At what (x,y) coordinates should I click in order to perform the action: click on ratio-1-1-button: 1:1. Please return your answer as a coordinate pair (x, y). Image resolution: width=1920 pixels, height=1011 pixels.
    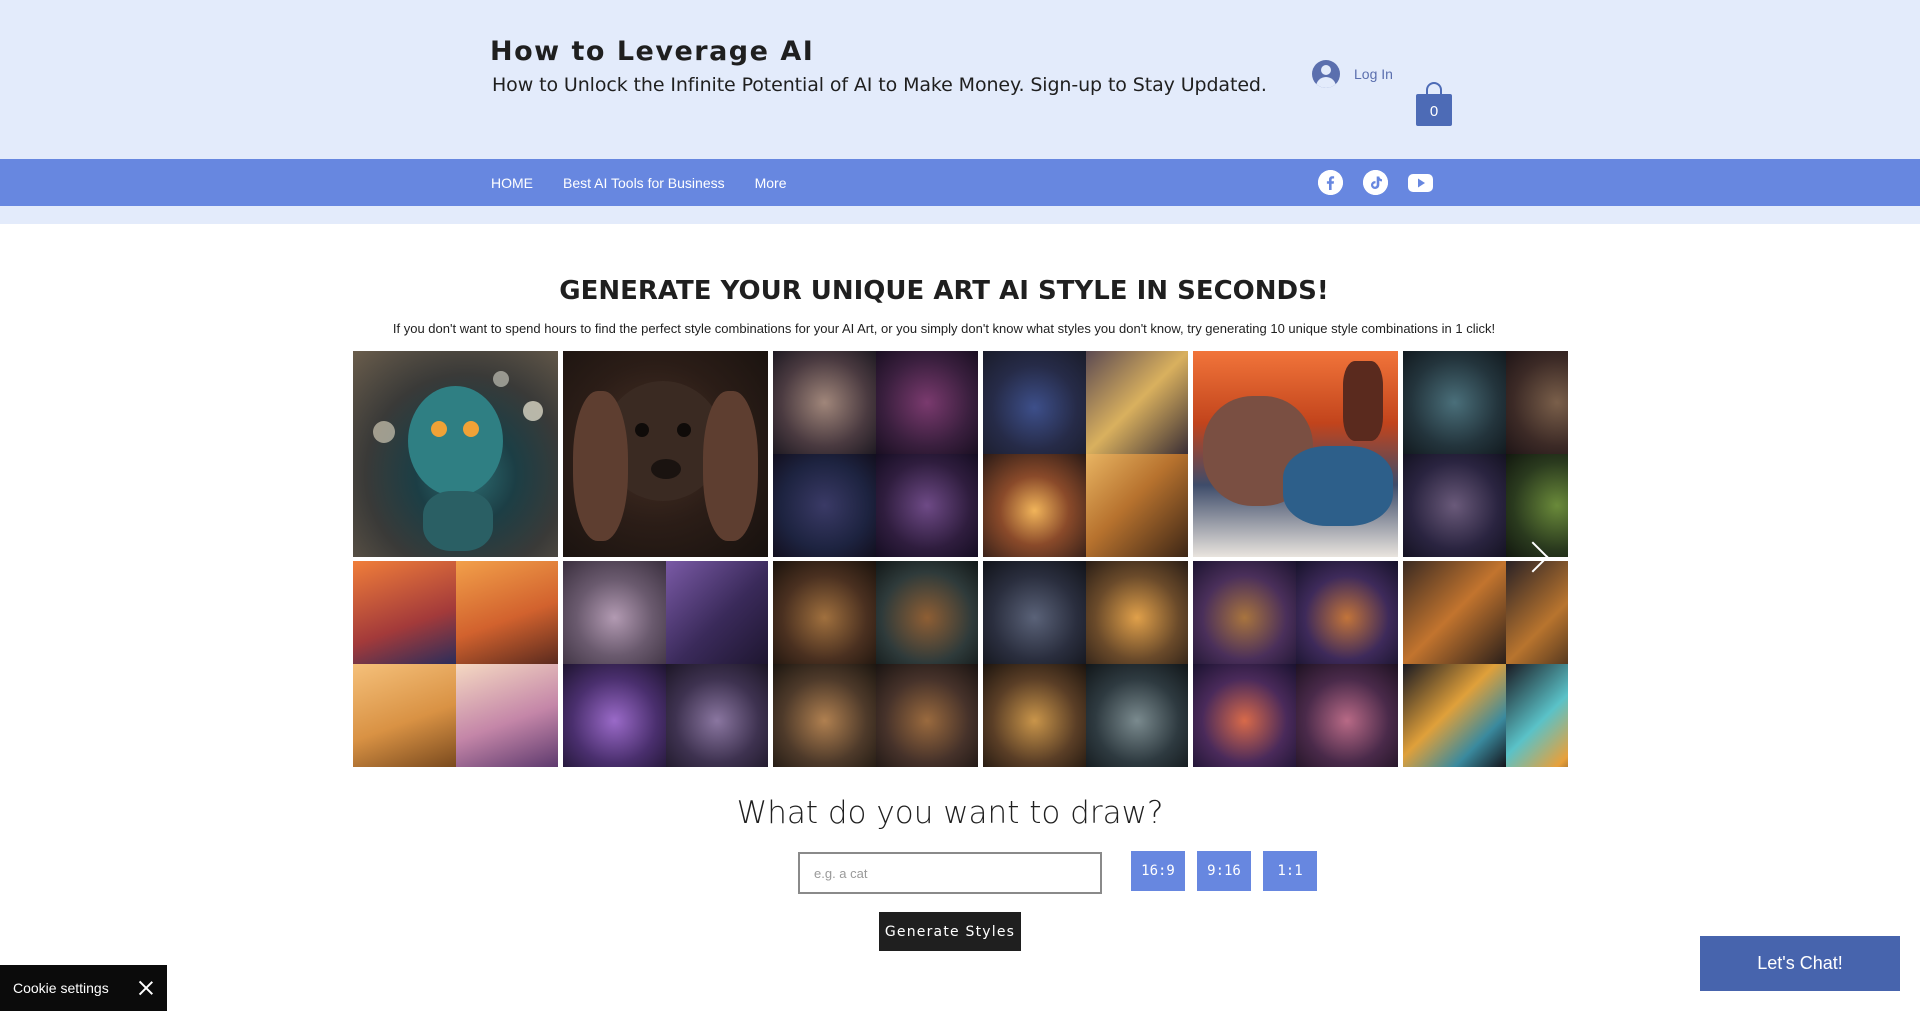
    Looking at the image, I should click on (1290, 871).